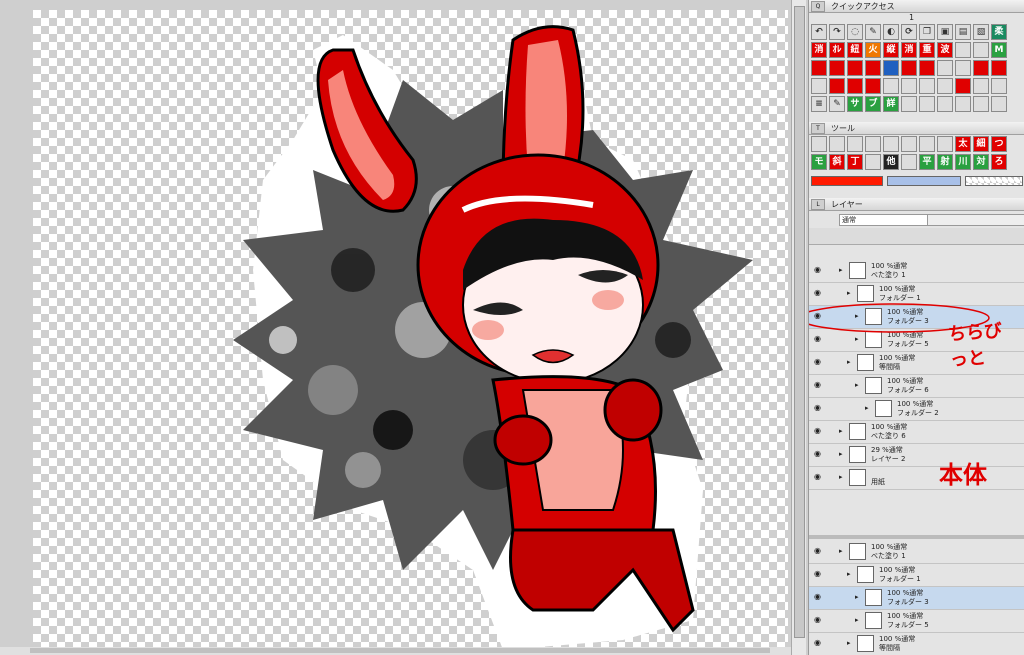  What do you see at coordinates (819, 104) in the screenshot?
I see `qa-btn-34: ≡` at bounding box center [819, 104].